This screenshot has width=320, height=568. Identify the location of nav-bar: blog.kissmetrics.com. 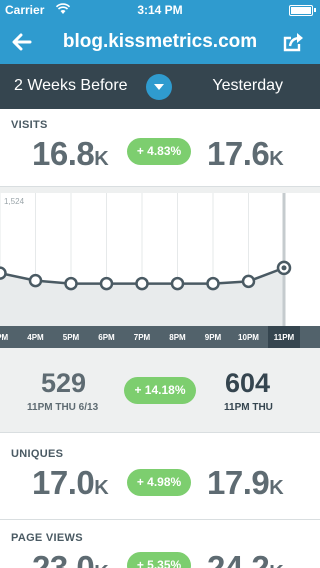
(160, 42).